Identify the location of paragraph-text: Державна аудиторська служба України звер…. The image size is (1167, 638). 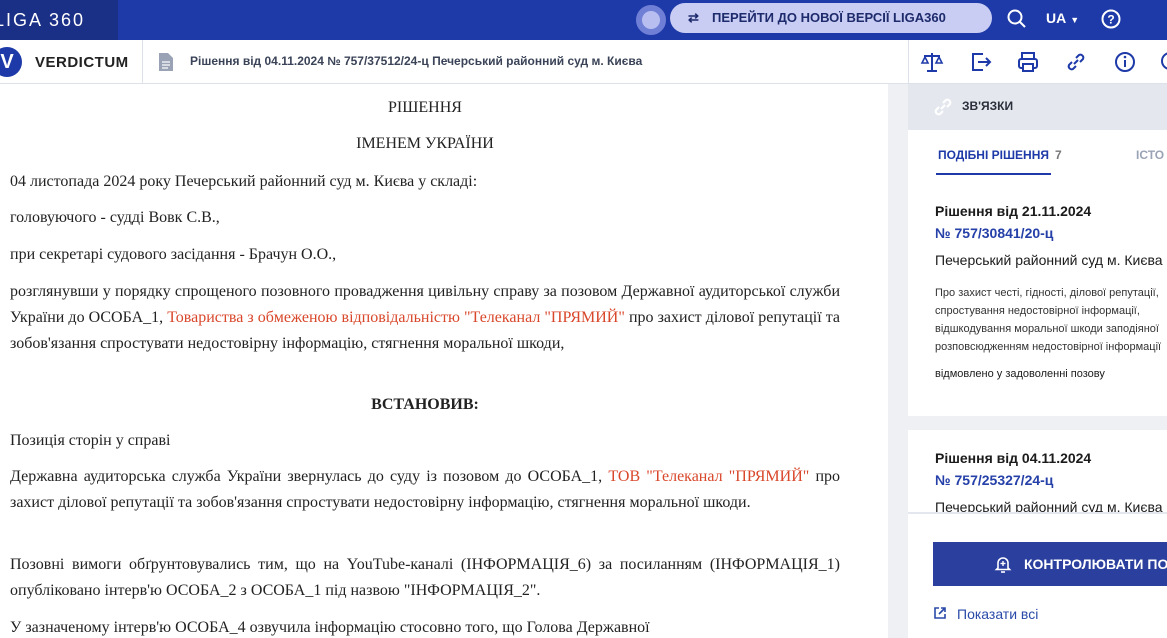
(309, 476).